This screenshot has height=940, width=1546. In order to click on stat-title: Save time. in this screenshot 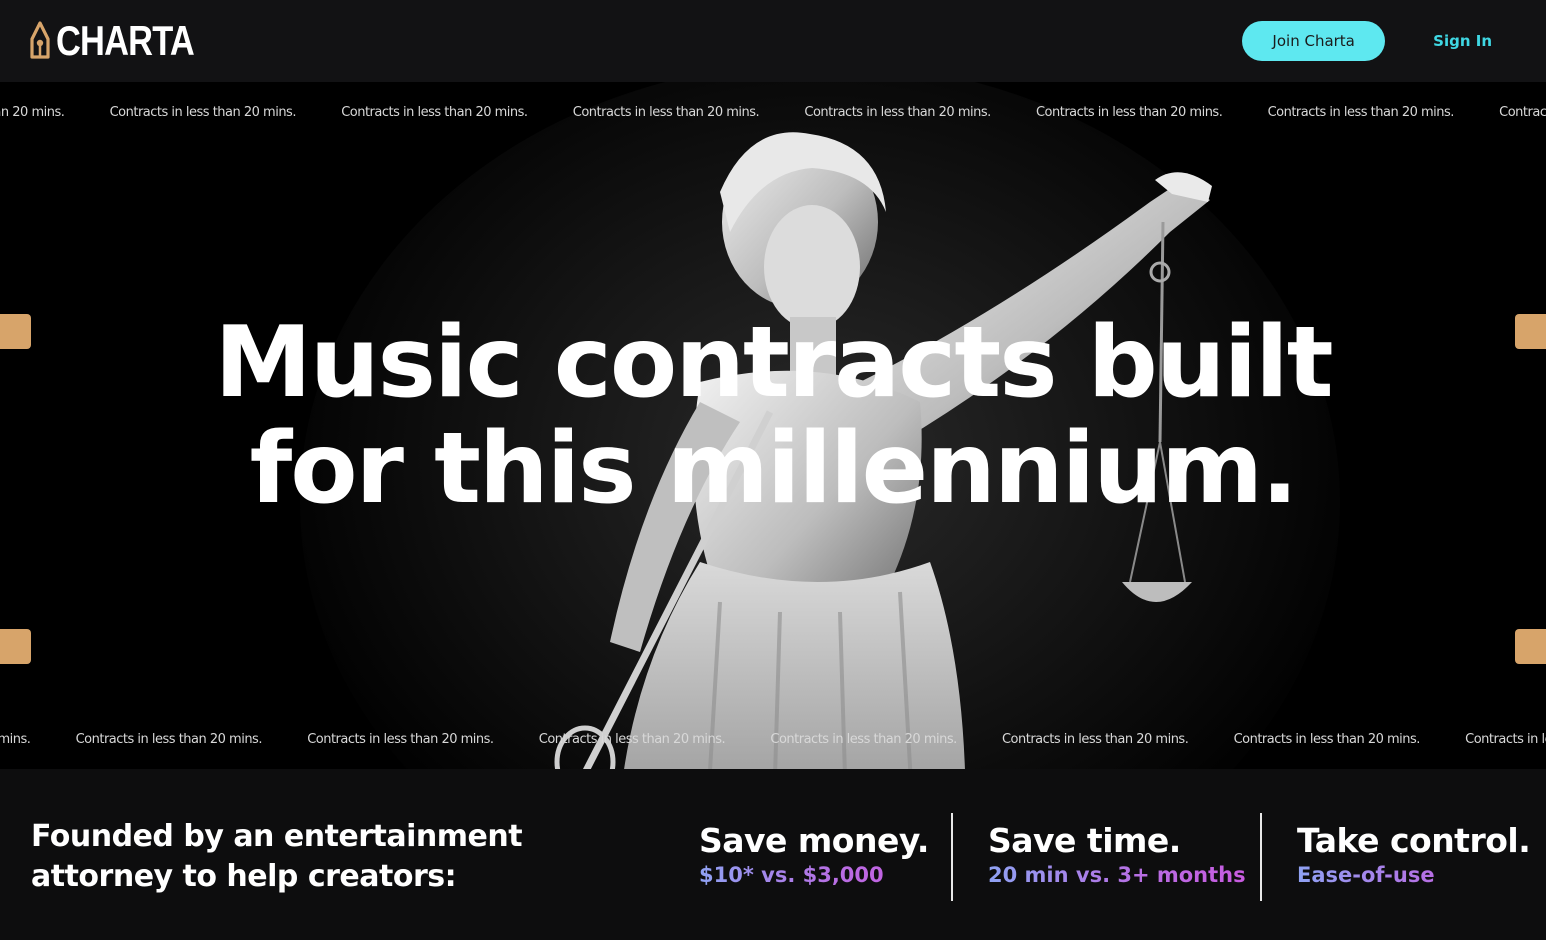, I will do `click(1084, 840)`.